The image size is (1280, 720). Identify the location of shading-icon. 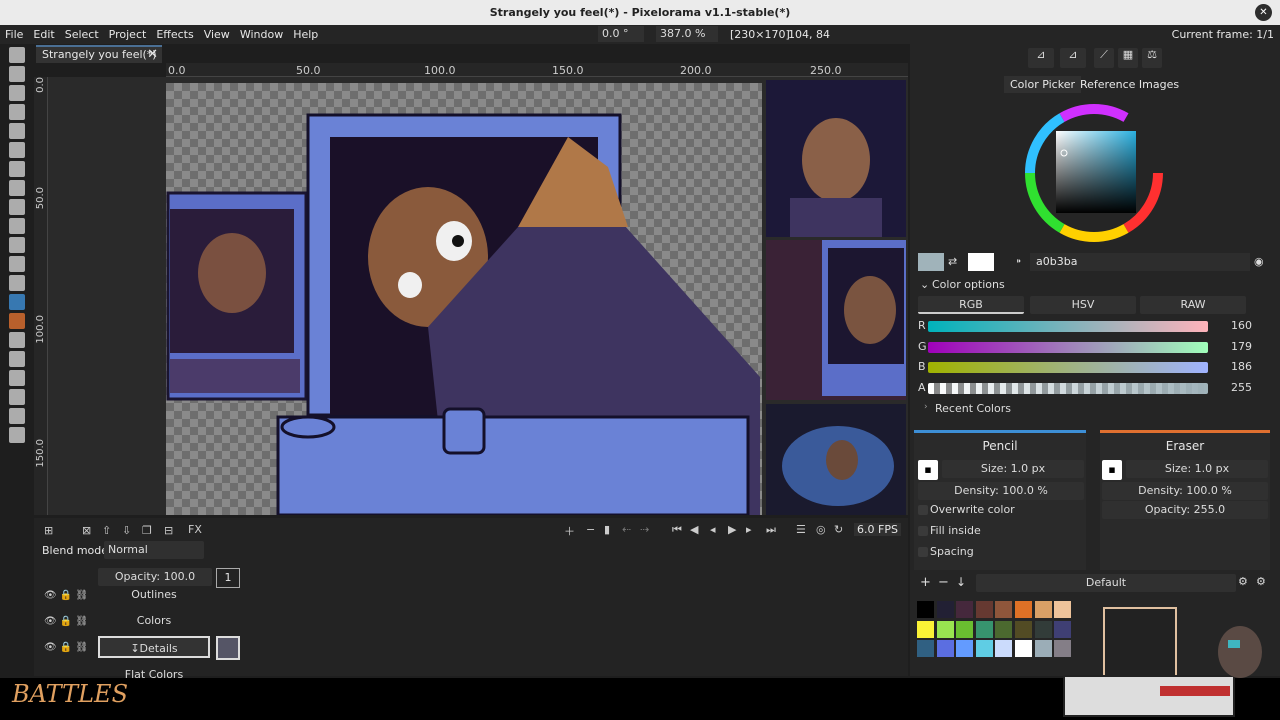
(17, 359).